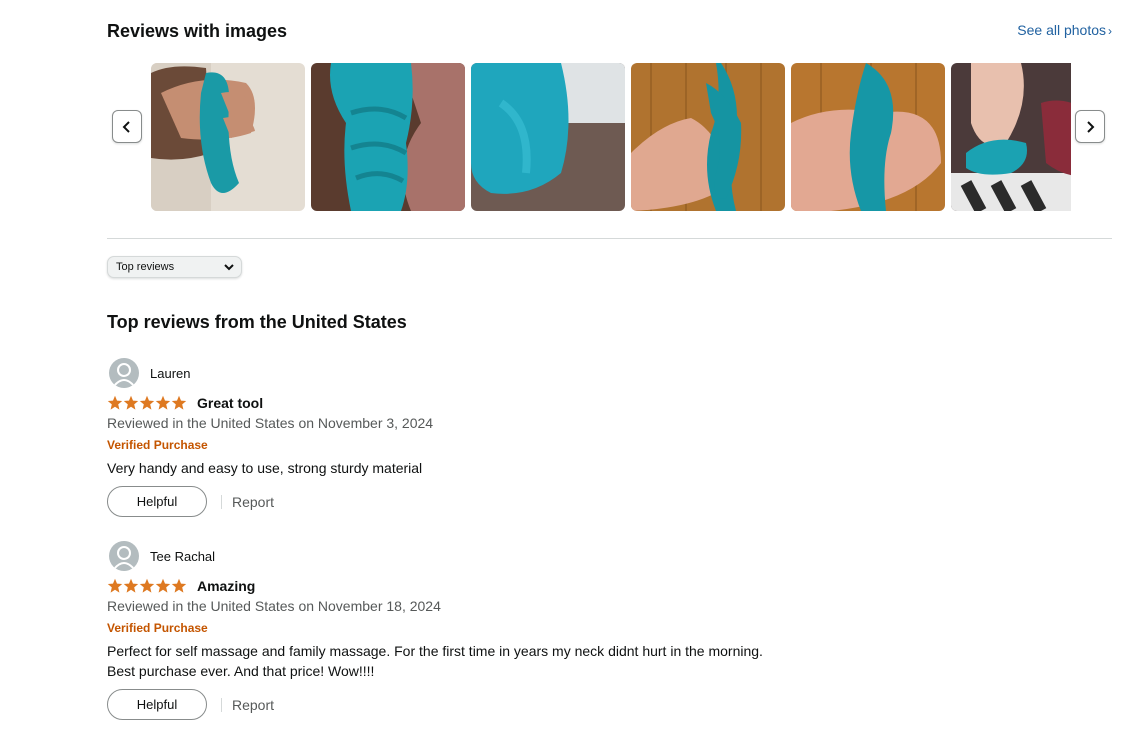 This screenshot has width=1126, height=734. What do you see at coordinates (257, 322) in the screenshot?
I see `top-reviews-heading: Top reviews from the United States` at bounding box center [257, 322].